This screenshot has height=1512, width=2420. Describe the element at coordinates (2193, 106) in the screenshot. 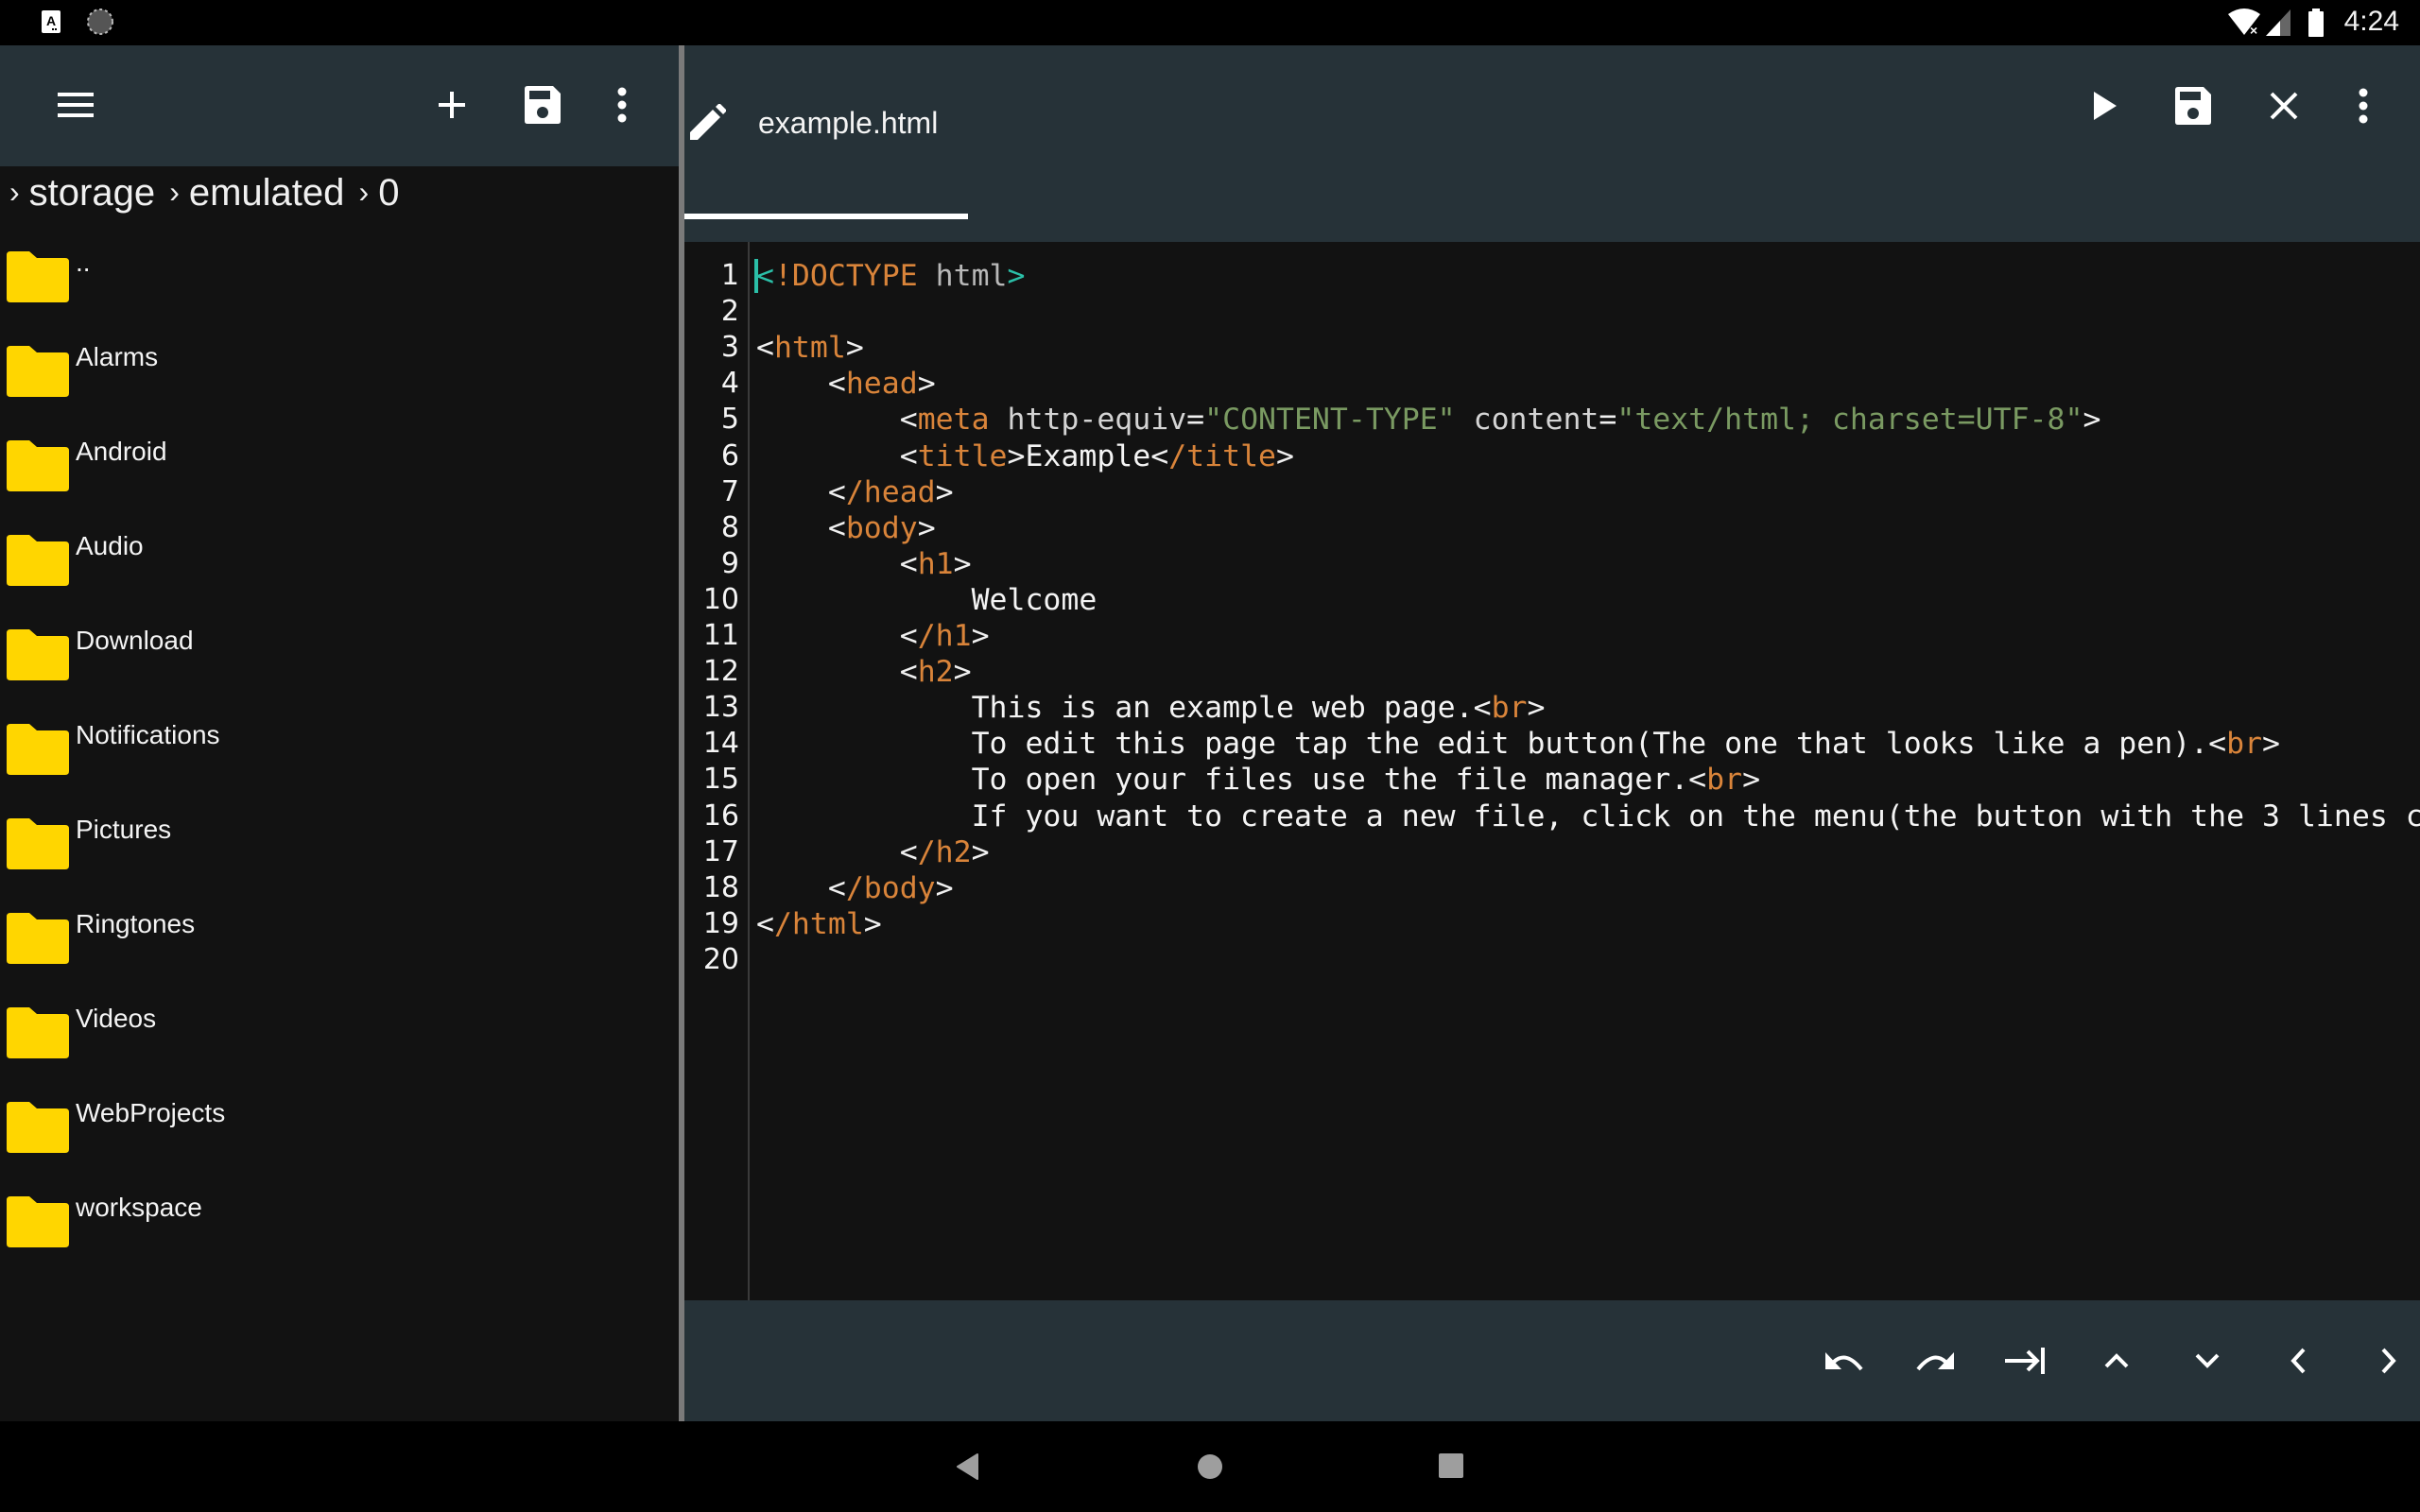

I see `save-file-button` at that location.